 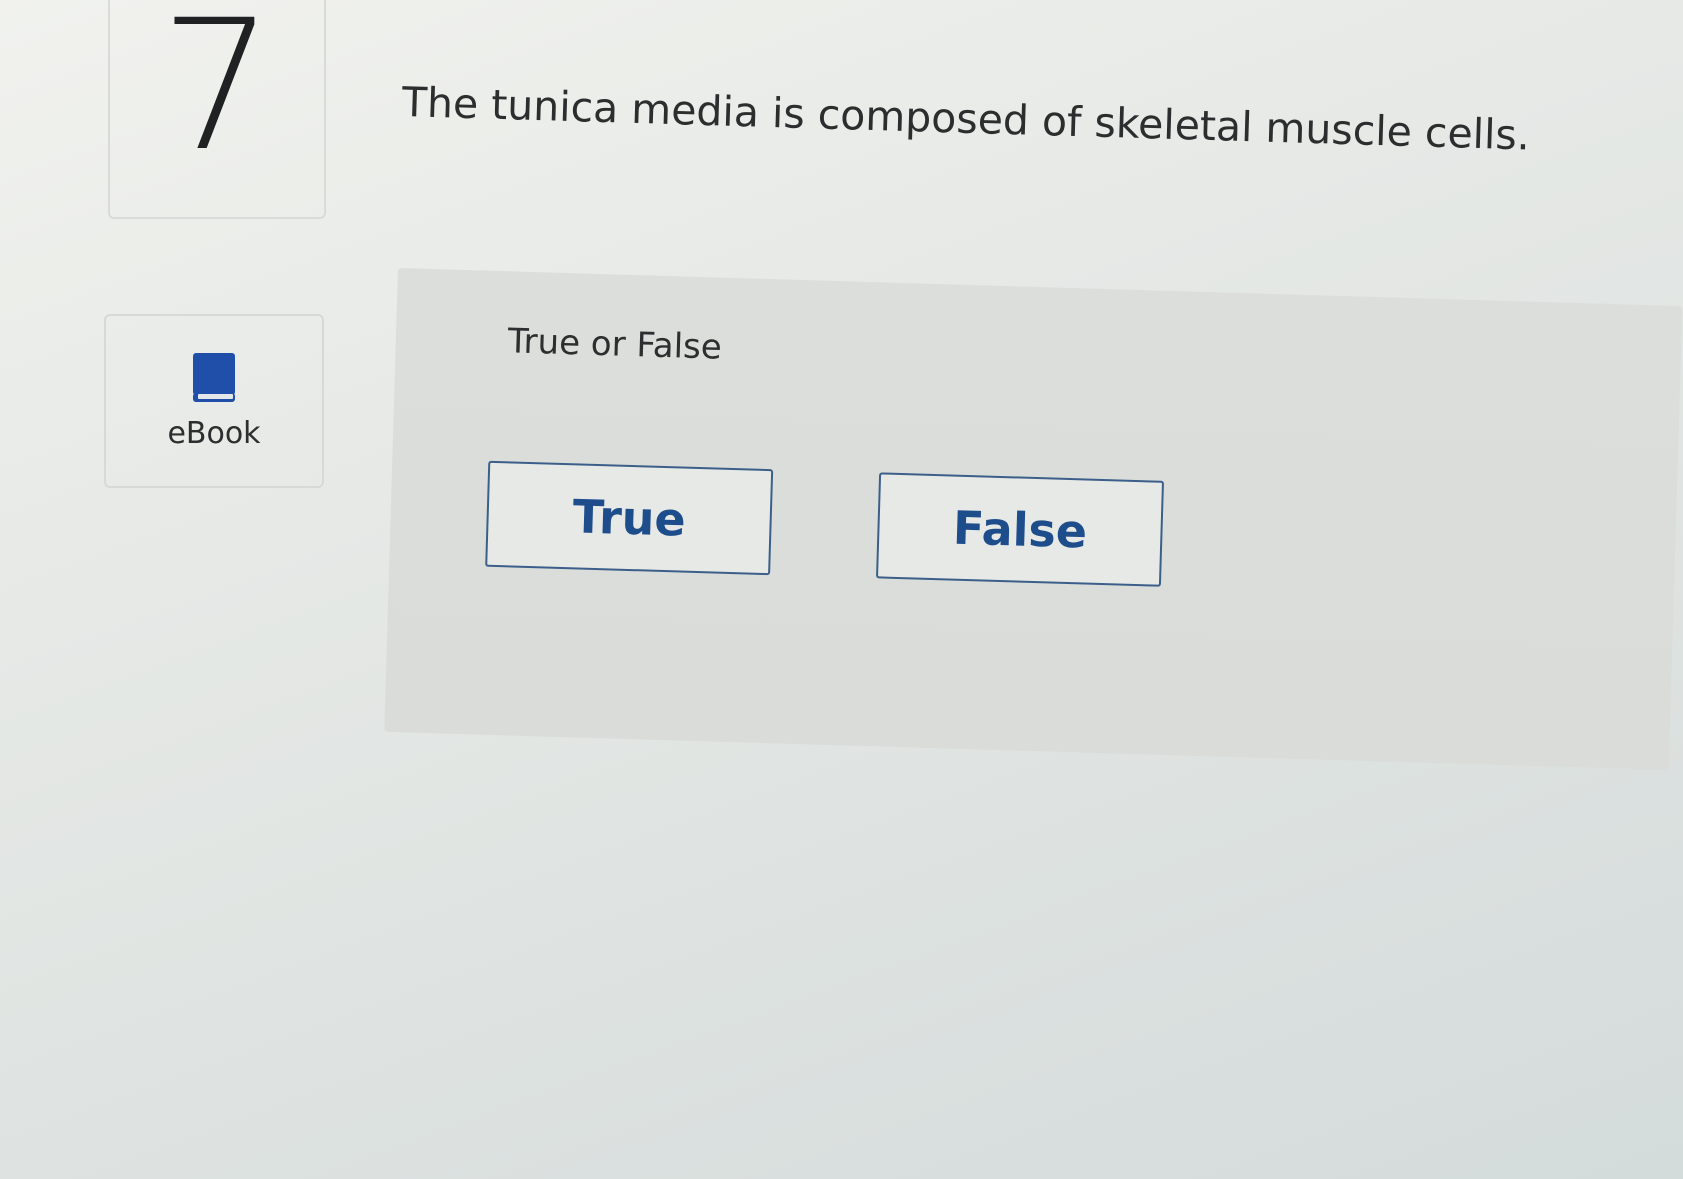 What do you see at coordinates (615, 344) in the screenshot?
I see `question-type-label: True or False` at bounding box center [615, 344].